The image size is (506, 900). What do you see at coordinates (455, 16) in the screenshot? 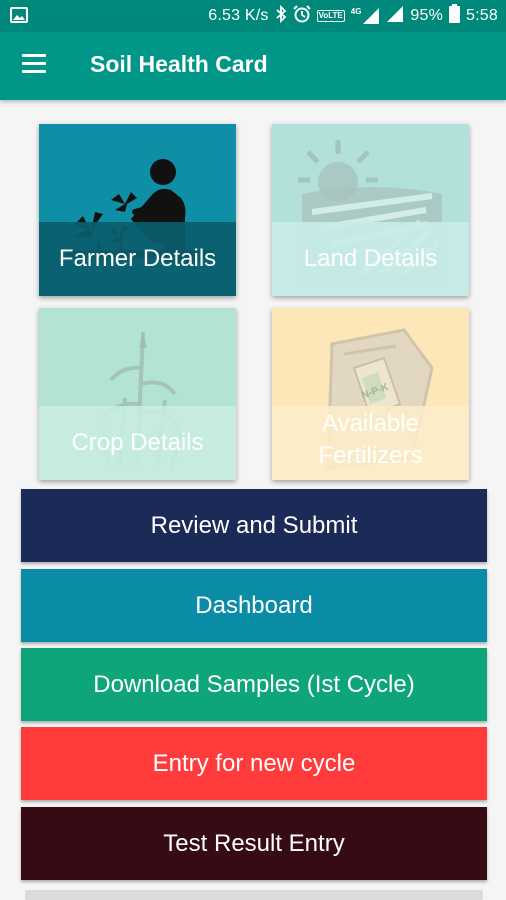
I see `battery-icon` at bounding box center [455, 16].